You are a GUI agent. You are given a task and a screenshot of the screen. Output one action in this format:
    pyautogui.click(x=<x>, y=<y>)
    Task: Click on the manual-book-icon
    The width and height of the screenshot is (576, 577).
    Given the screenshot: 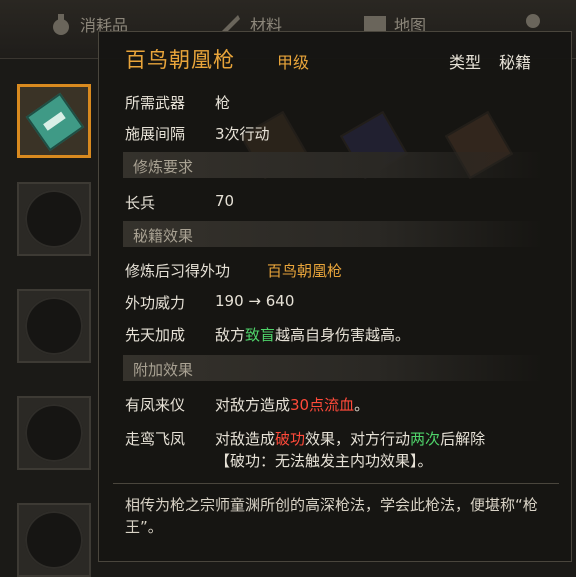 What is the action you would take?
    pyautogui.click(x=55, y=122)
    